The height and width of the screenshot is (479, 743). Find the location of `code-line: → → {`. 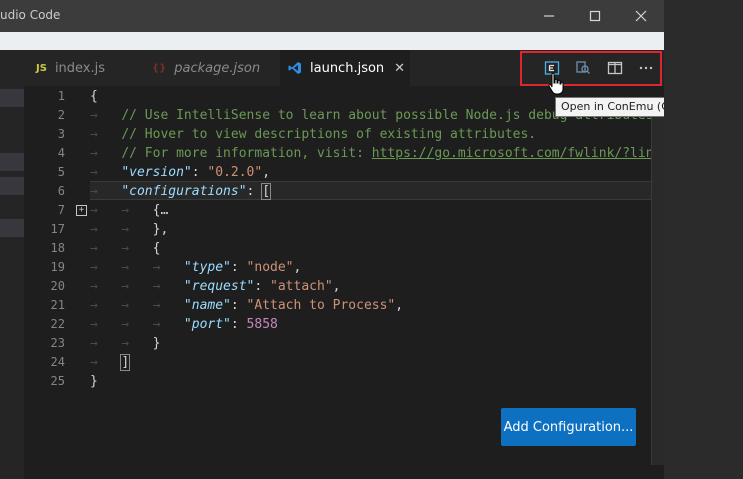

code-line: → → { is located at coordinates (125, 248).